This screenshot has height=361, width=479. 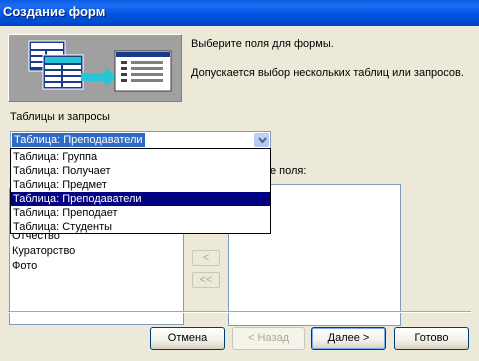 I want to click on list-item: Кураторство, so click(x=43, y=251).